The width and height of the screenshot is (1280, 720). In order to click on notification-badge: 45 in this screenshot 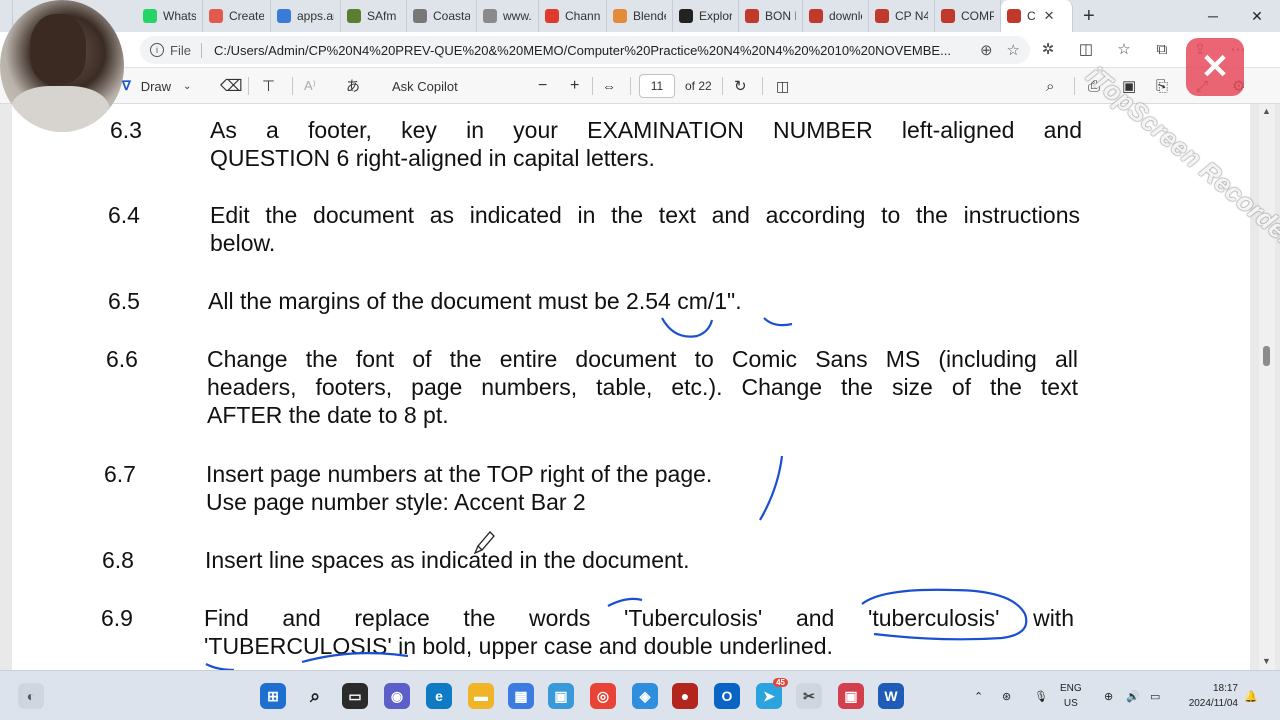, I will do `click(780, 682)`.